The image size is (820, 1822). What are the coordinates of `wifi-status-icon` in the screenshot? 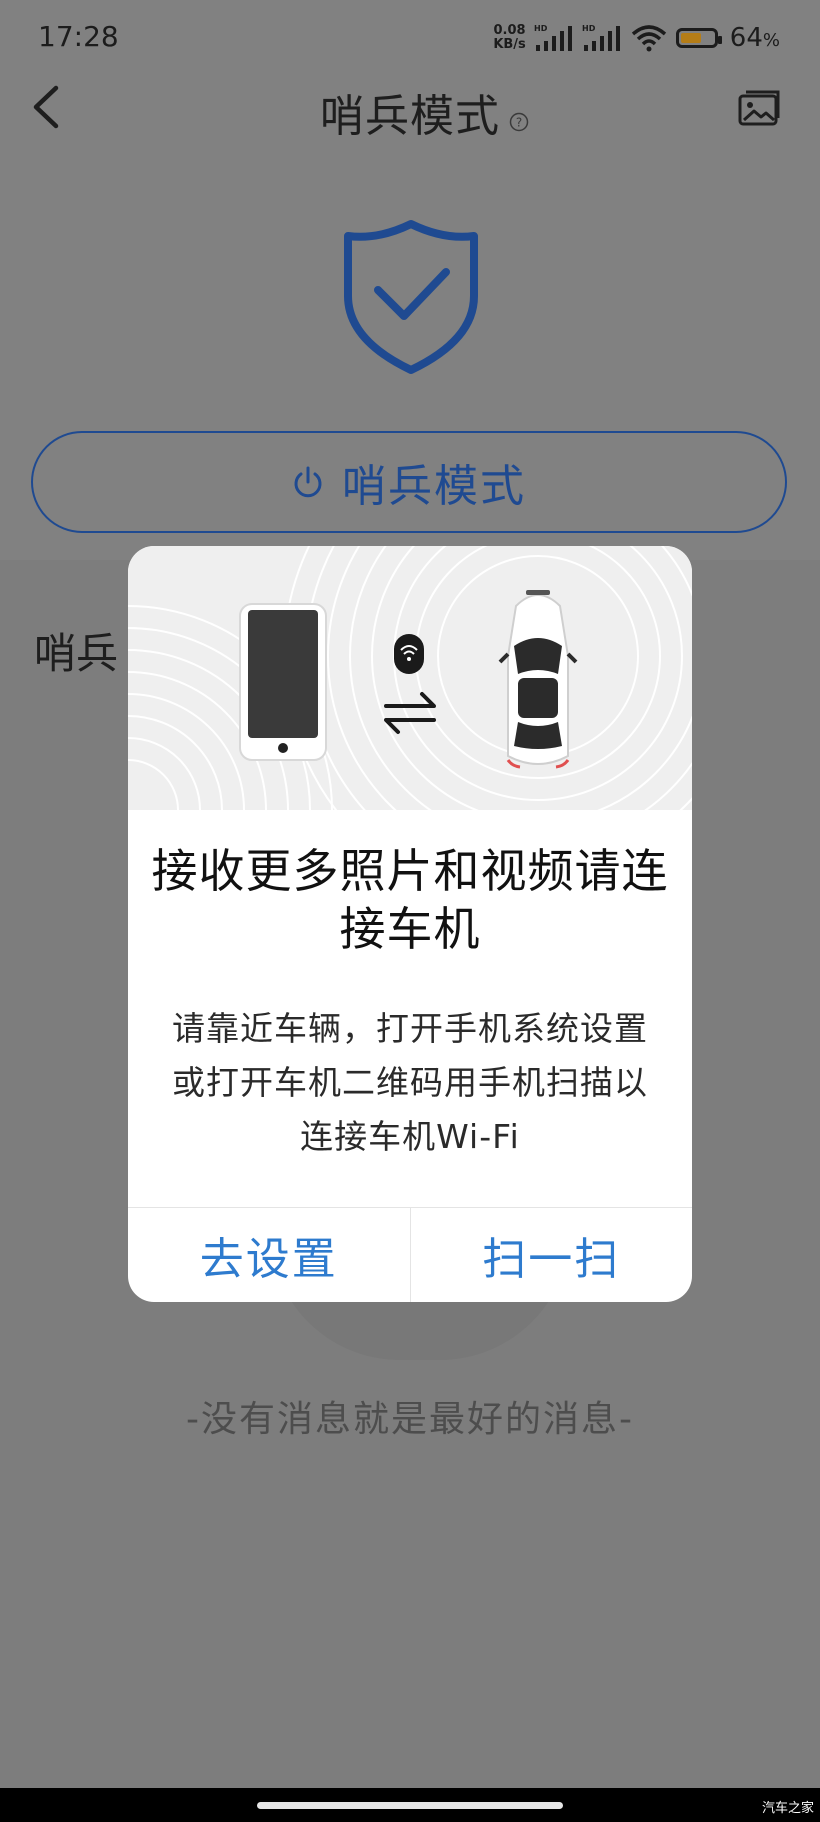 It's located at (648, 38).